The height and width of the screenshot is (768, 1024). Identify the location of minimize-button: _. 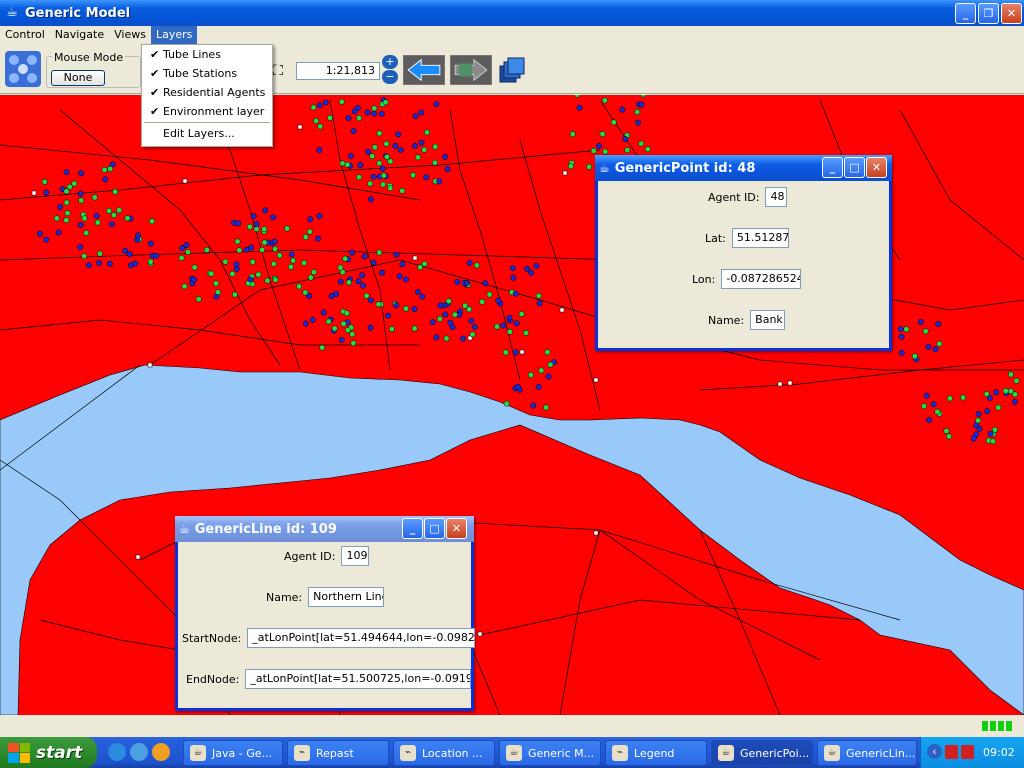
(965, 13).